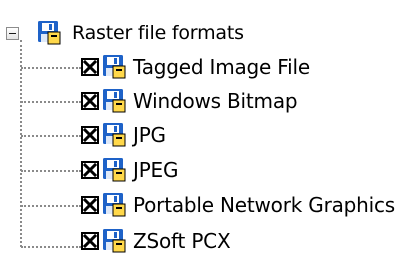  What do you see at coordinates (156, 170) in the screenshot?
I see `tree-item-label: JPEG` at bounding box center [156, 170].